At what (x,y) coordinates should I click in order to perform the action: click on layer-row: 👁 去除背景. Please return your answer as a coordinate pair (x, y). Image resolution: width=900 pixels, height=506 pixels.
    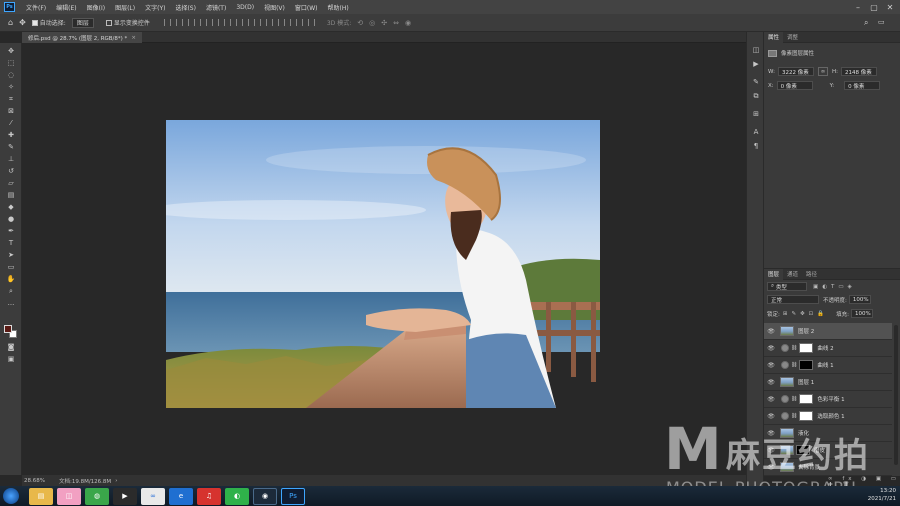
    Looking at the image, I should click on (828, 467).